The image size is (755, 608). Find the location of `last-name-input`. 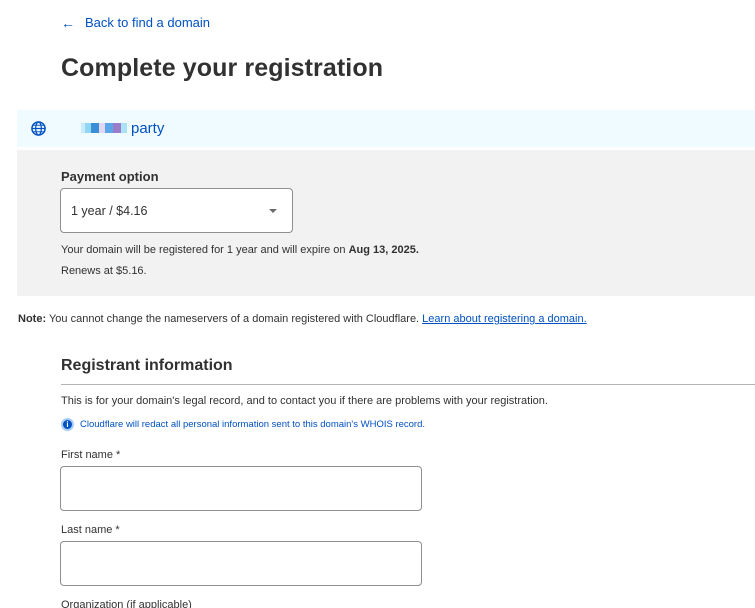

last-name-input is located at coordinates (241, 563).